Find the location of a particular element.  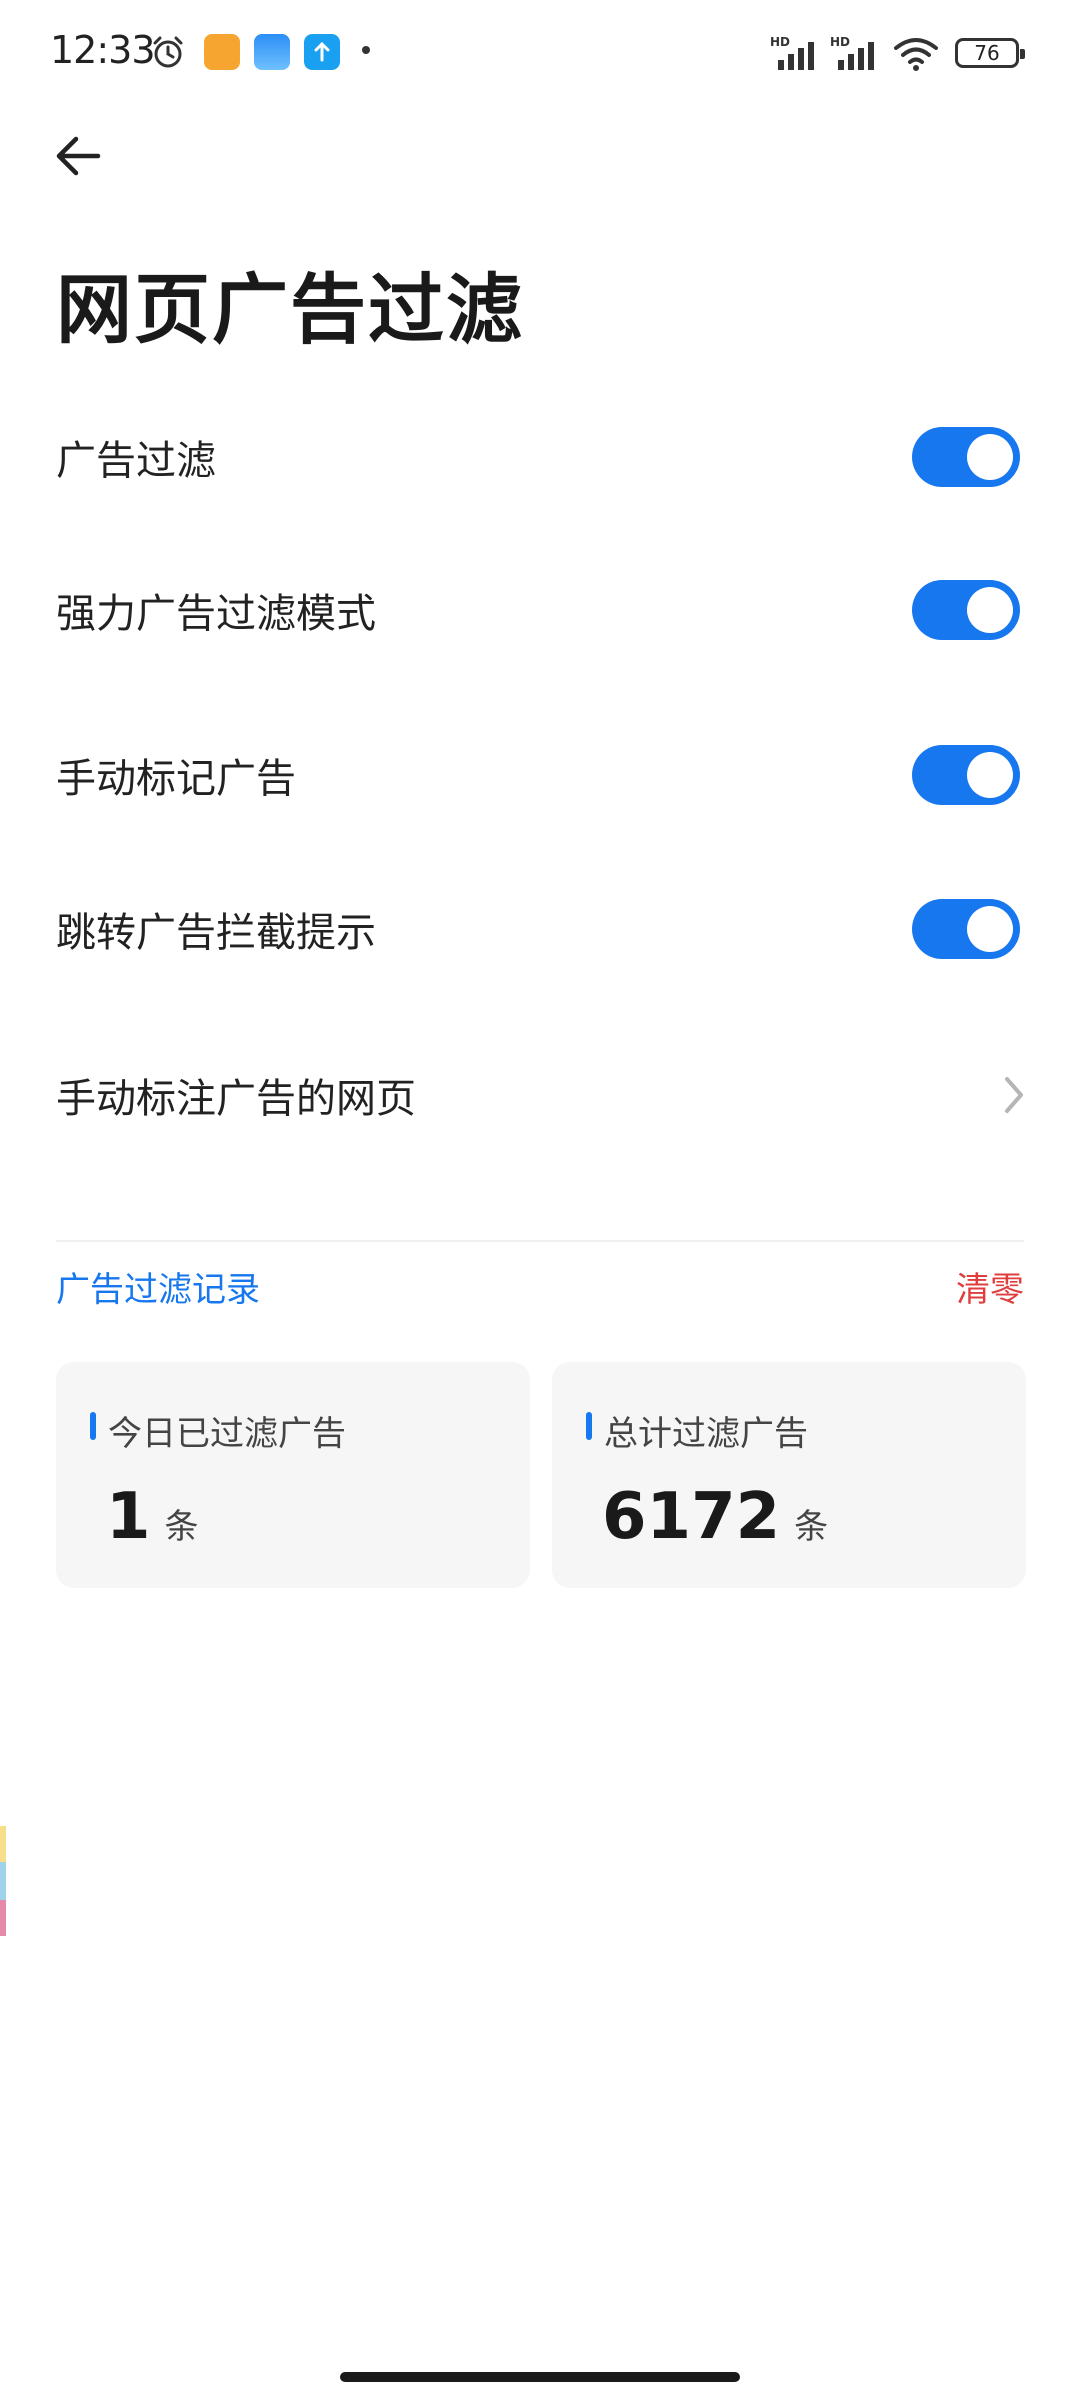

stat-card-today: 今日已过滤广告 1条 is located at coordinates (293, 1475).